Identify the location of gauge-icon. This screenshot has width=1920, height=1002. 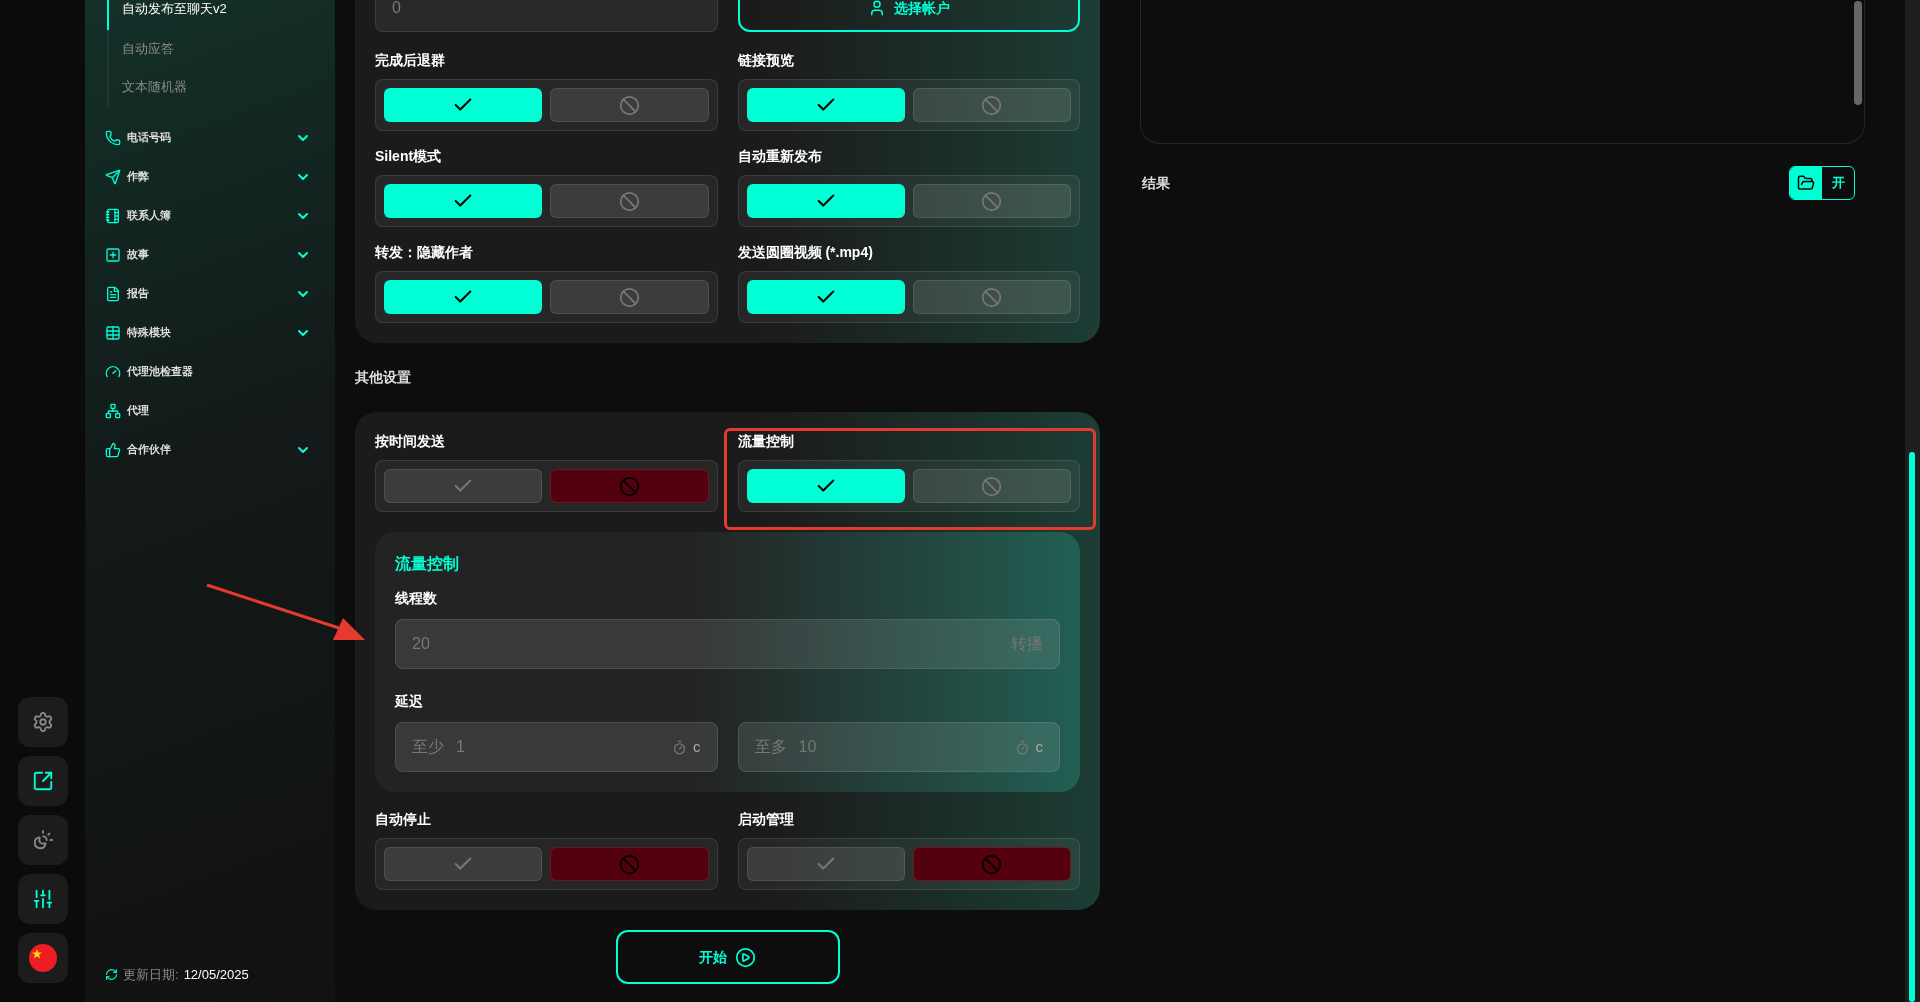
(113, 371).